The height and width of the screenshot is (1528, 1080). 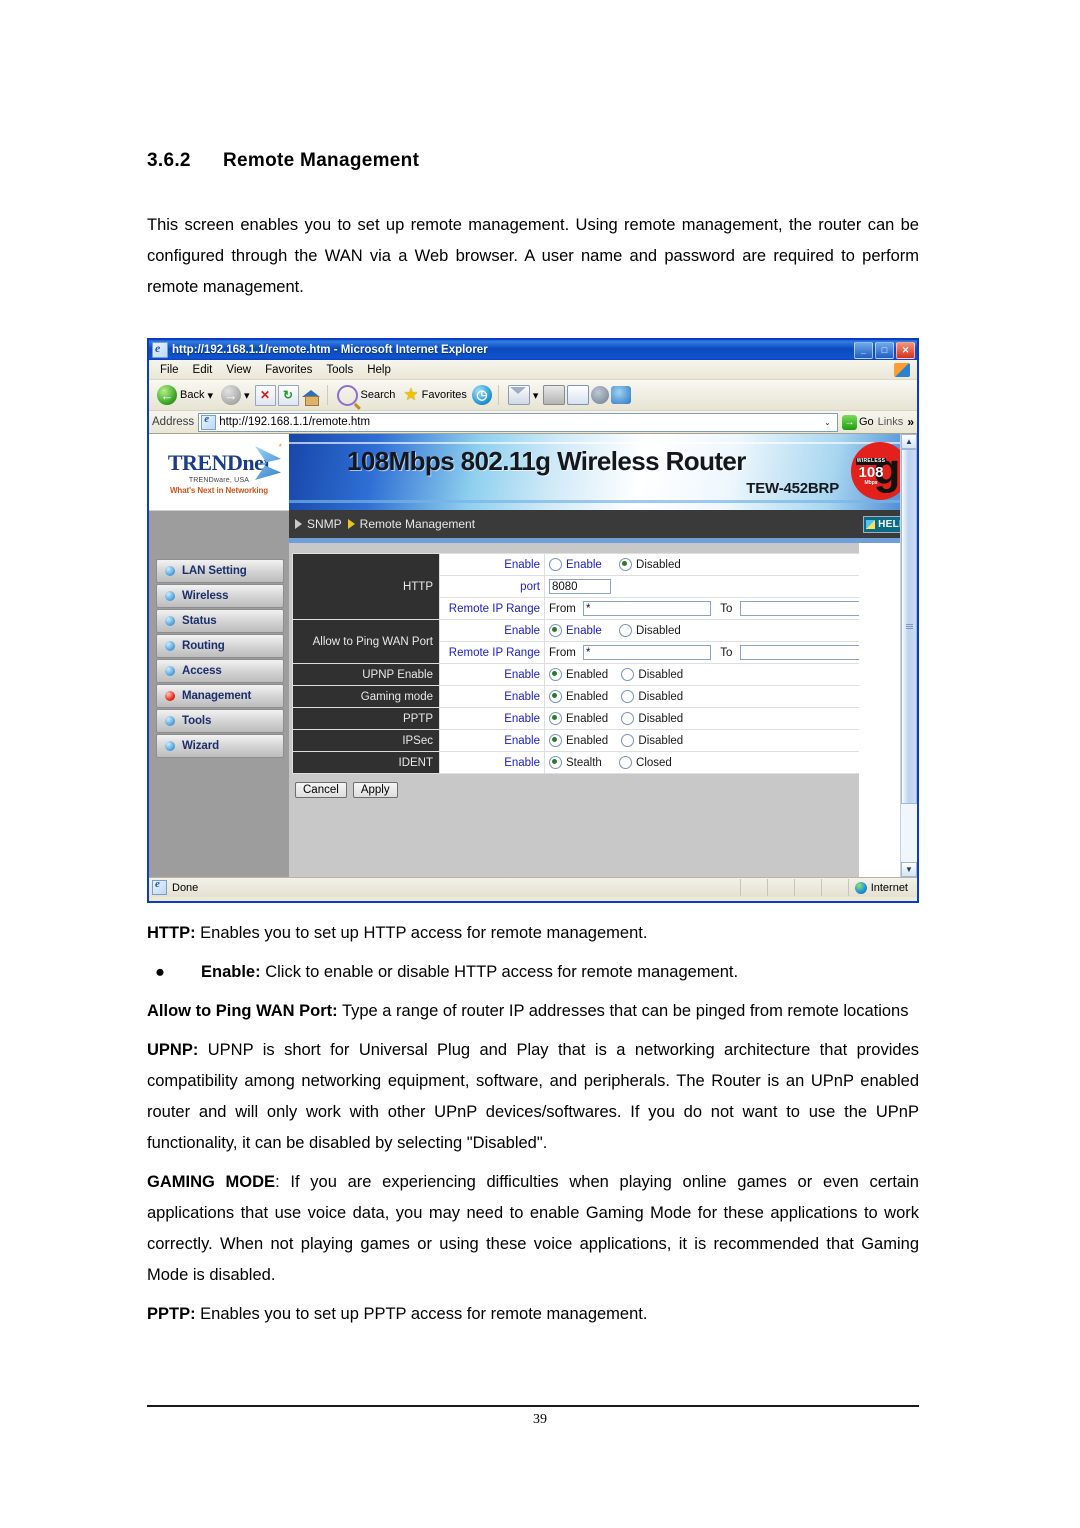 I want to click on pptp-enabled-radio: Enabled, so click(x=578, y=718).